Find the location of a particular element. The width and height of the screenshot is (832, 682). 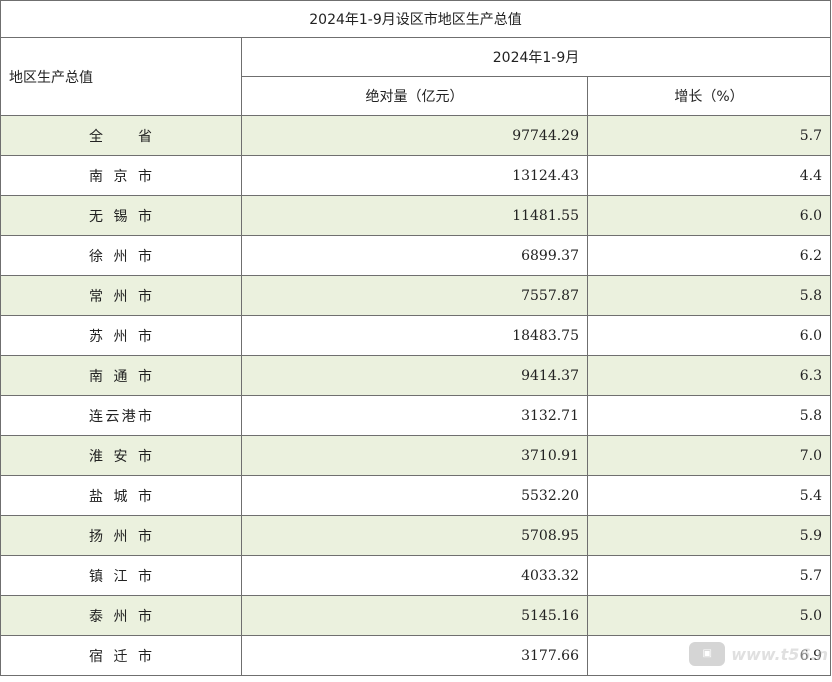

region-cell: 镇江市 is located at coordinates (121, 575).